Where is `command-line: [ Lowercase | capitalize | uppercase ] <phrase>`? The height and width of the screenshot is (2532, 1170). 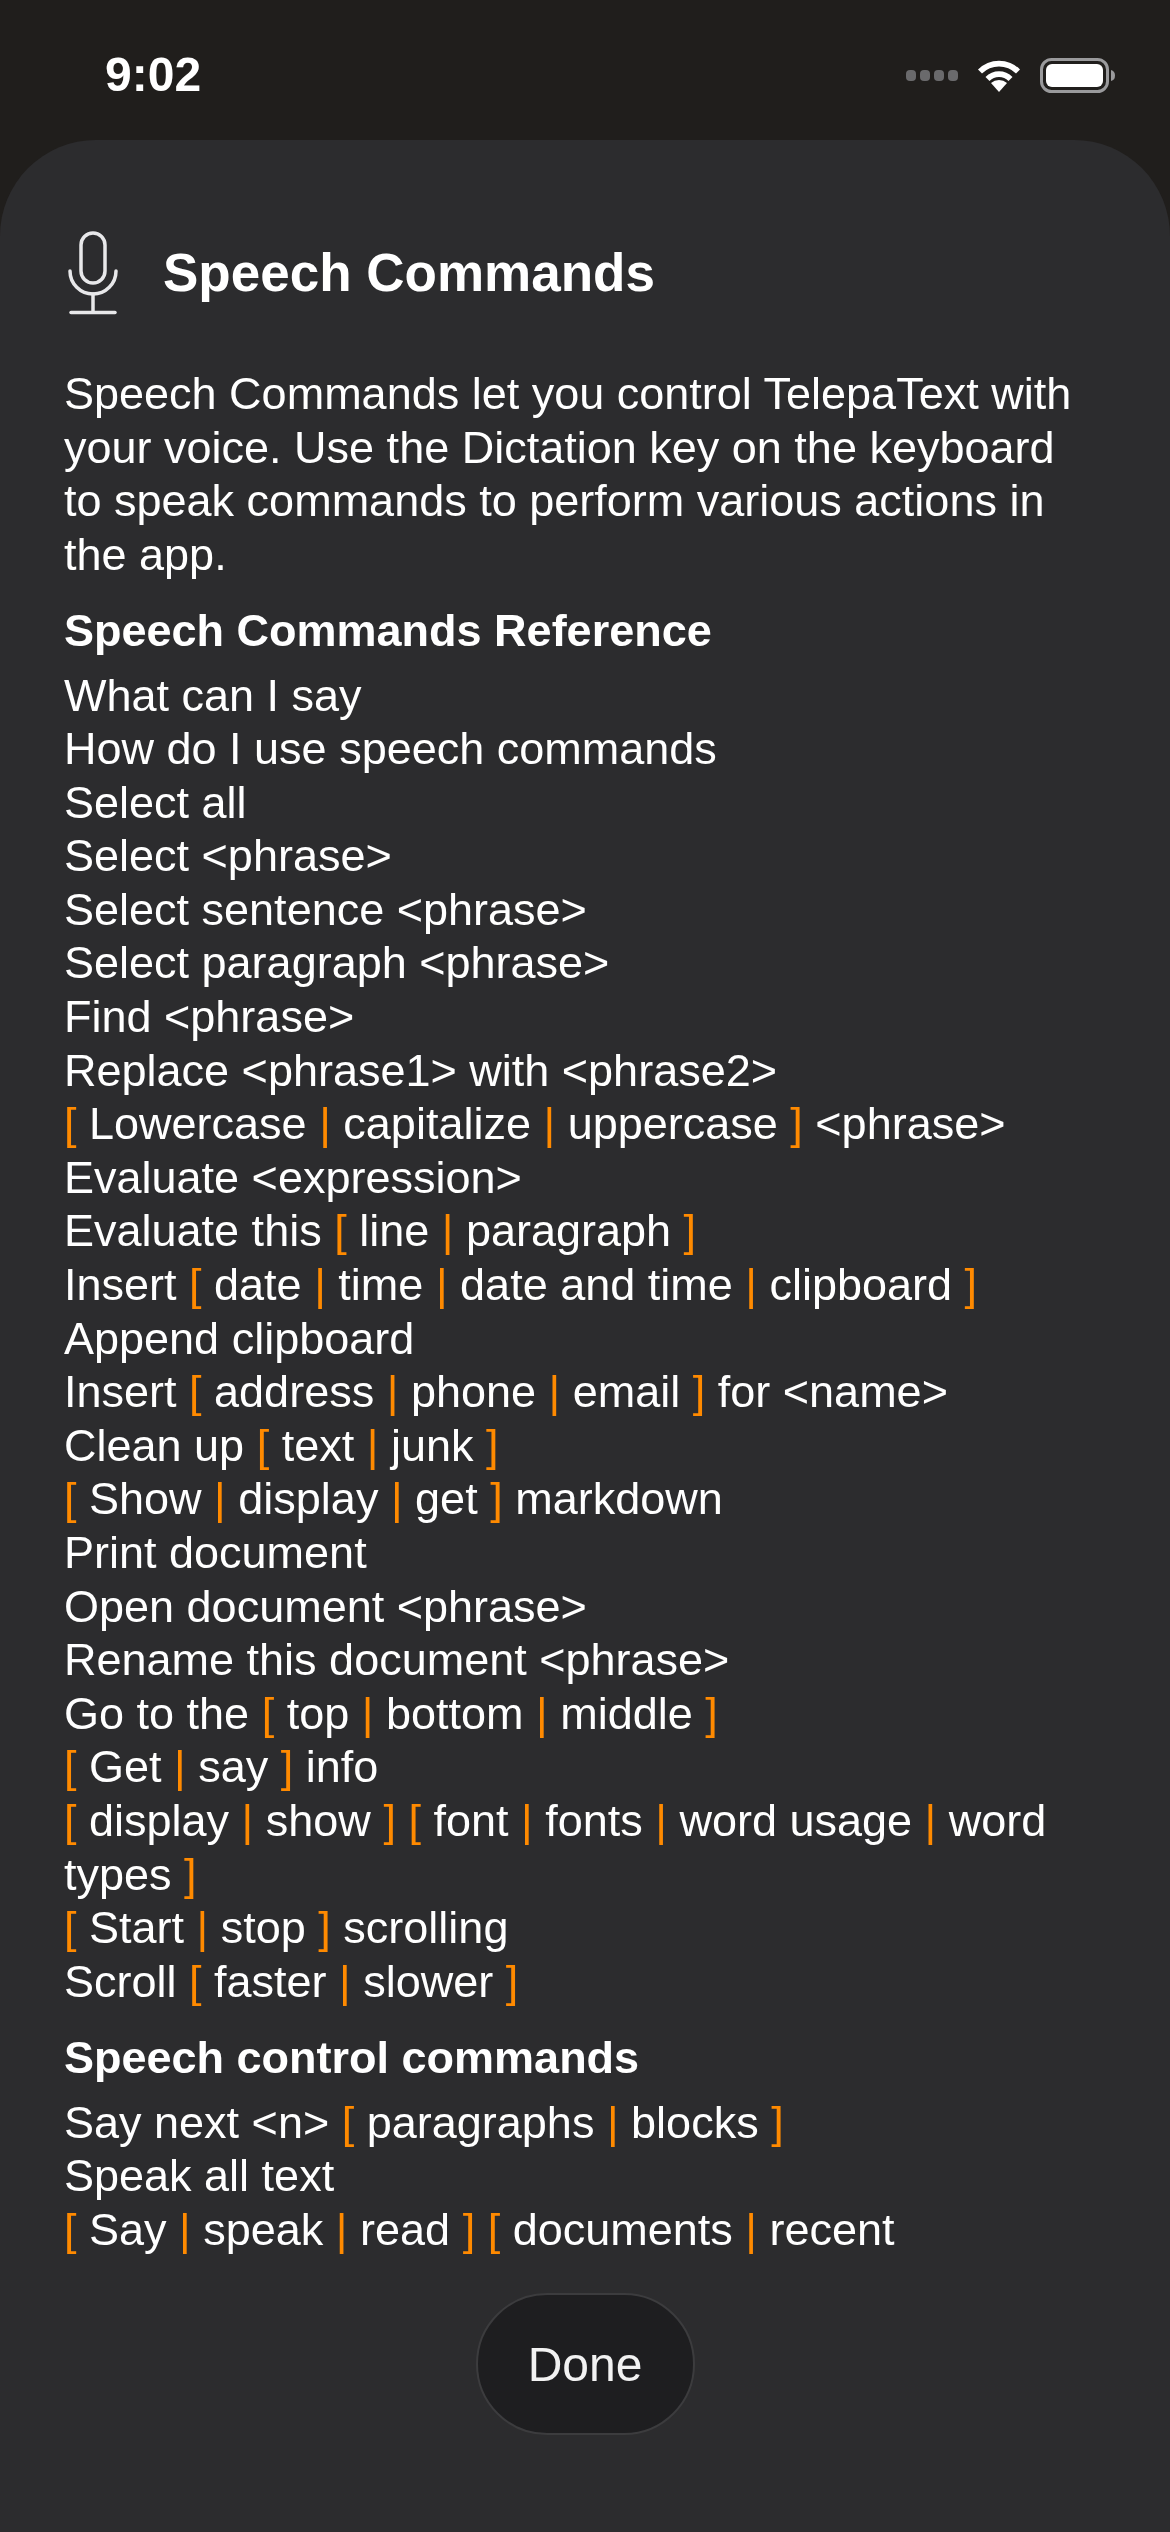 command-line: [ Lowercase | capitalize | uppercase ] <phrase> is located at coordinates (535, 1124).